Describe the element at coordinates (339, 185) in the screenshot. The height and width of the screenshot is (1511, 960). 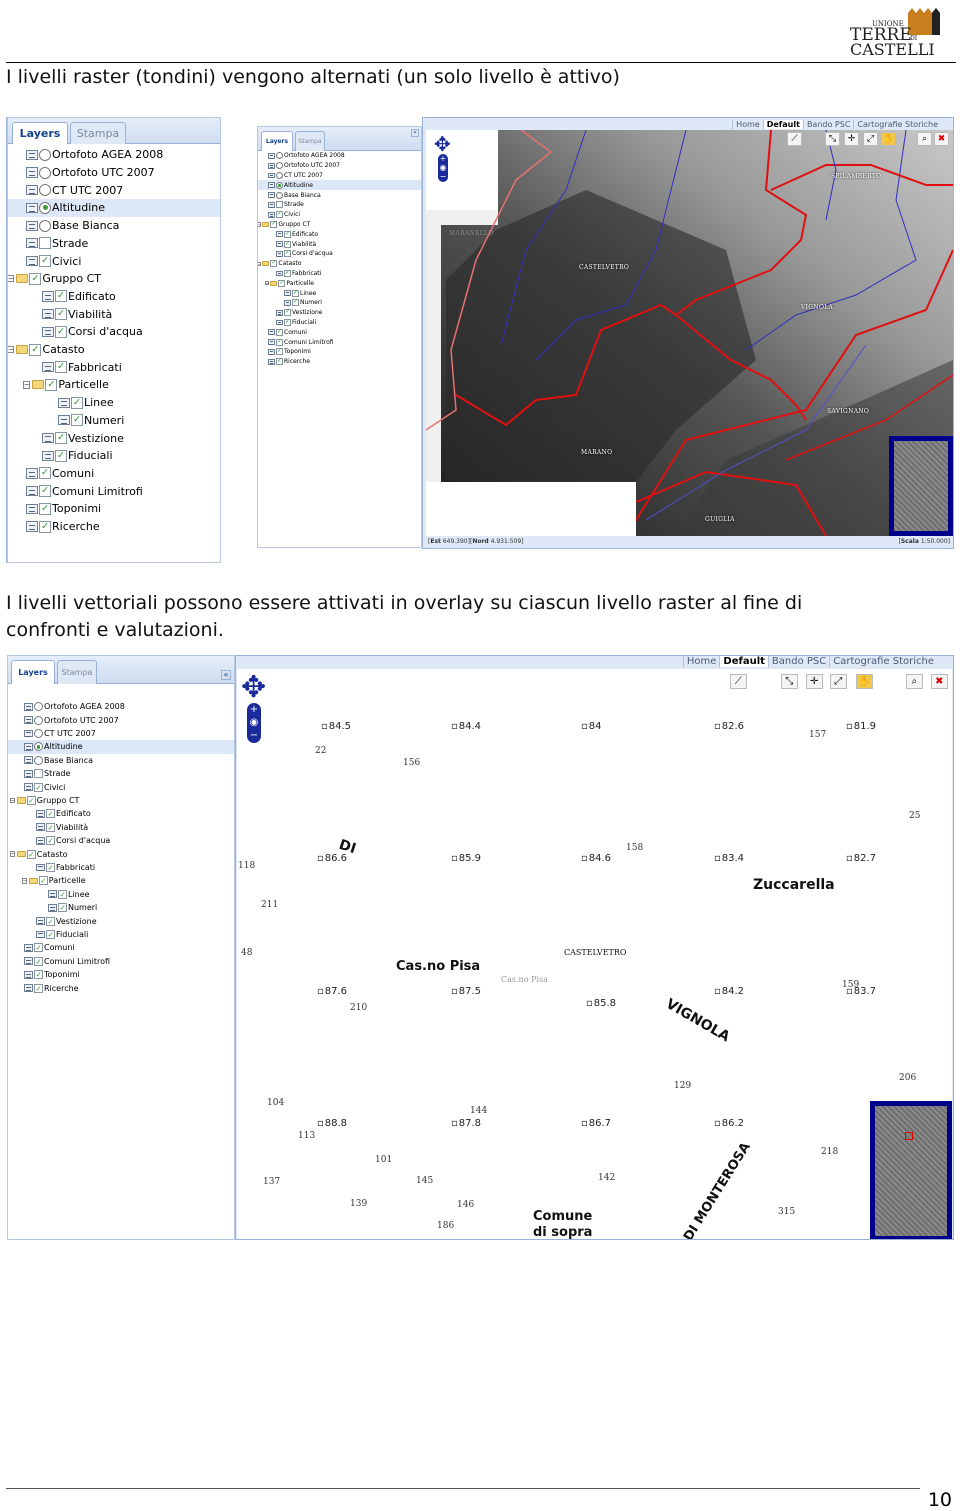
I see `layer-item-altitudine: Altitudine` at that location.